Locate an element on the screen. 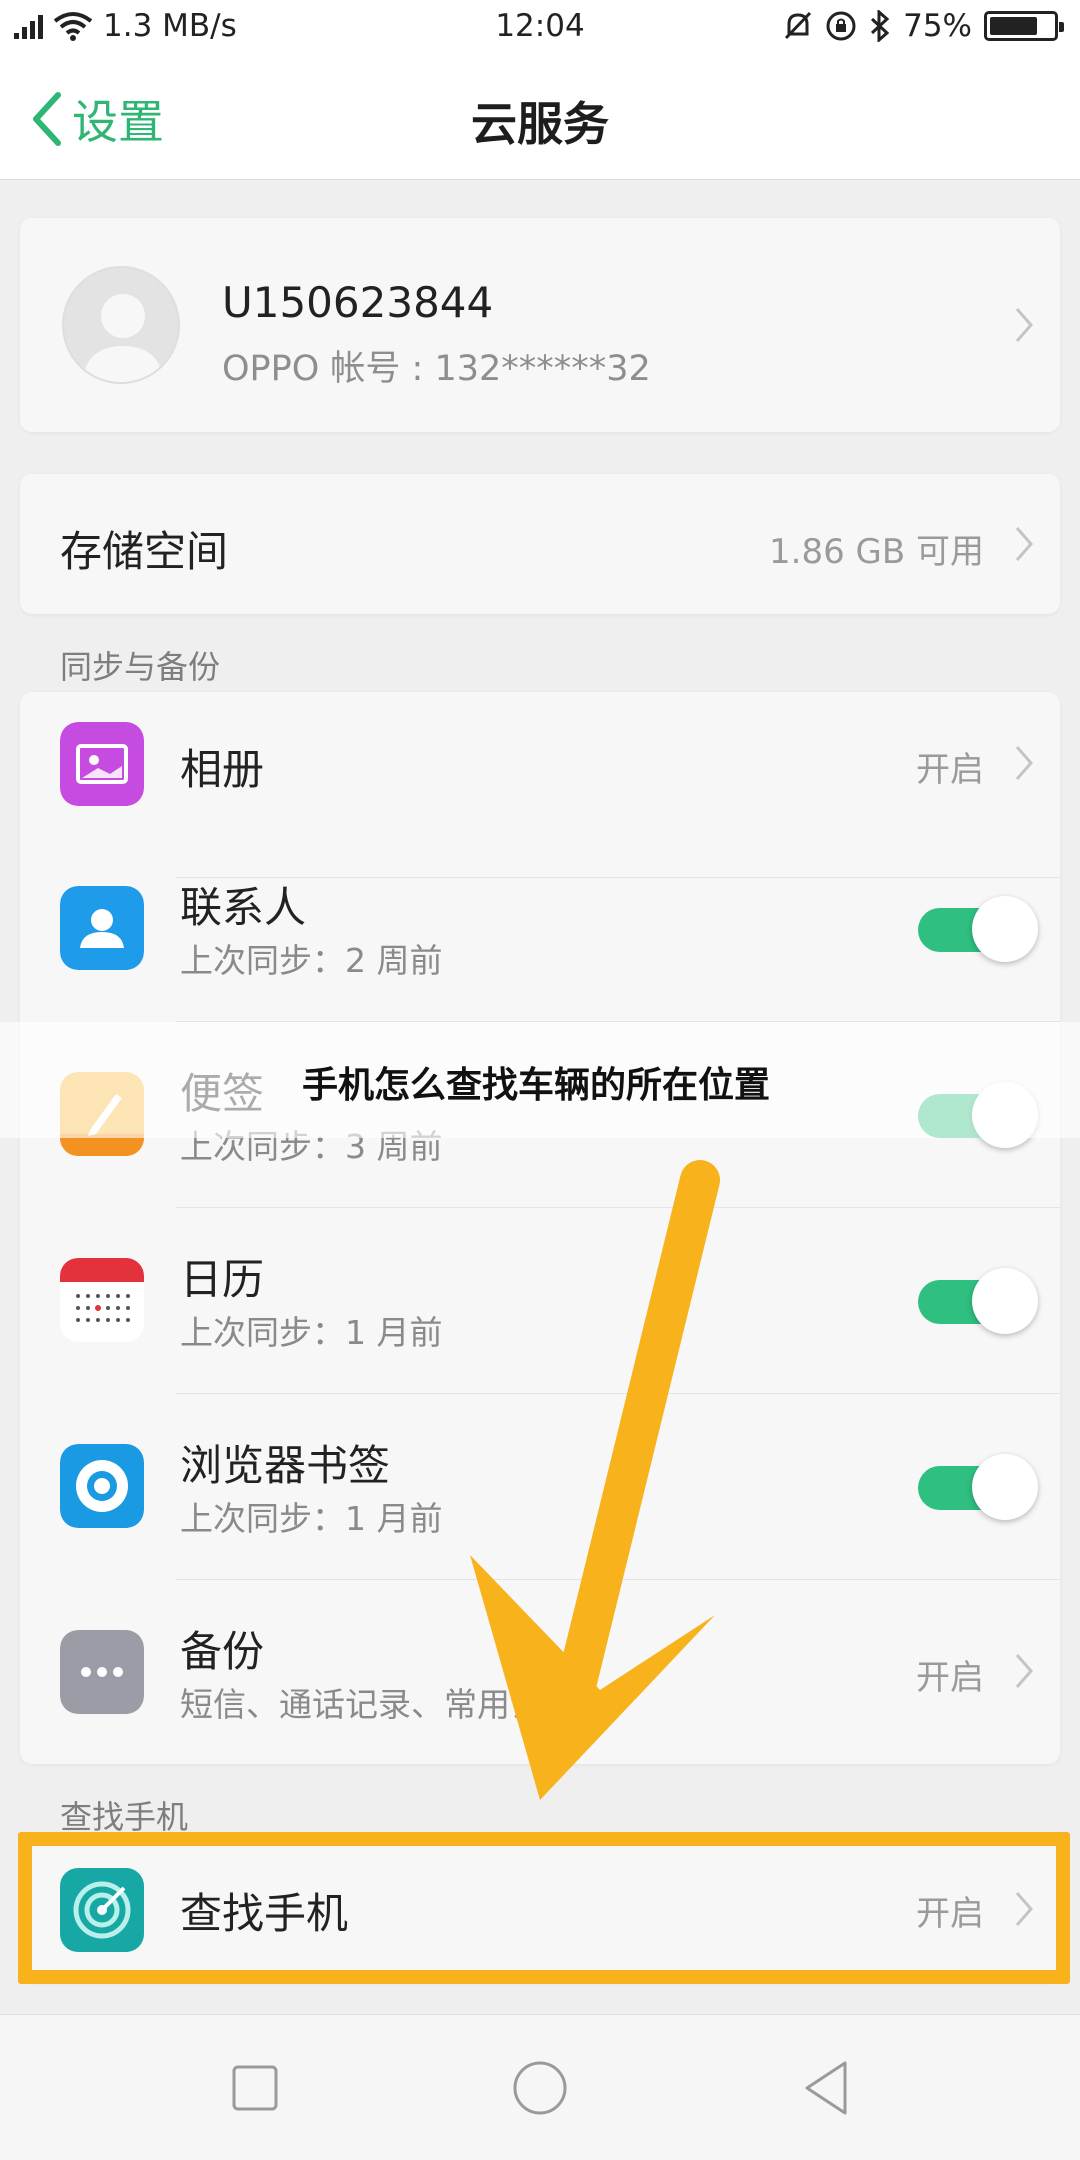  storage-value: 1.86 GB 可用 is located at coordinates (876, 552).